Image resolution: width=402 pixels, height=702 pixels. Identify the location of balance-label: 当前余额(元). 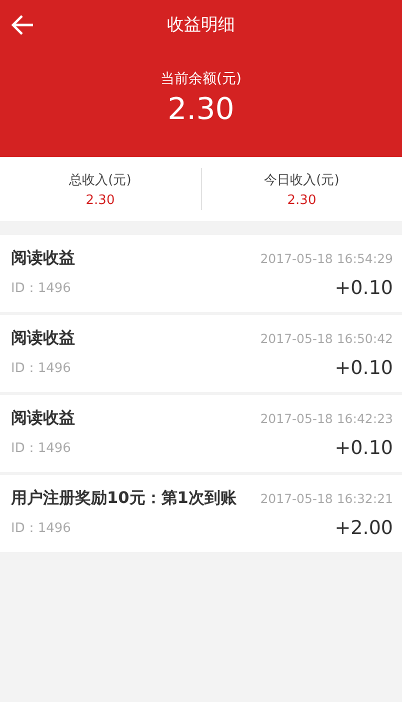
(201, 79).